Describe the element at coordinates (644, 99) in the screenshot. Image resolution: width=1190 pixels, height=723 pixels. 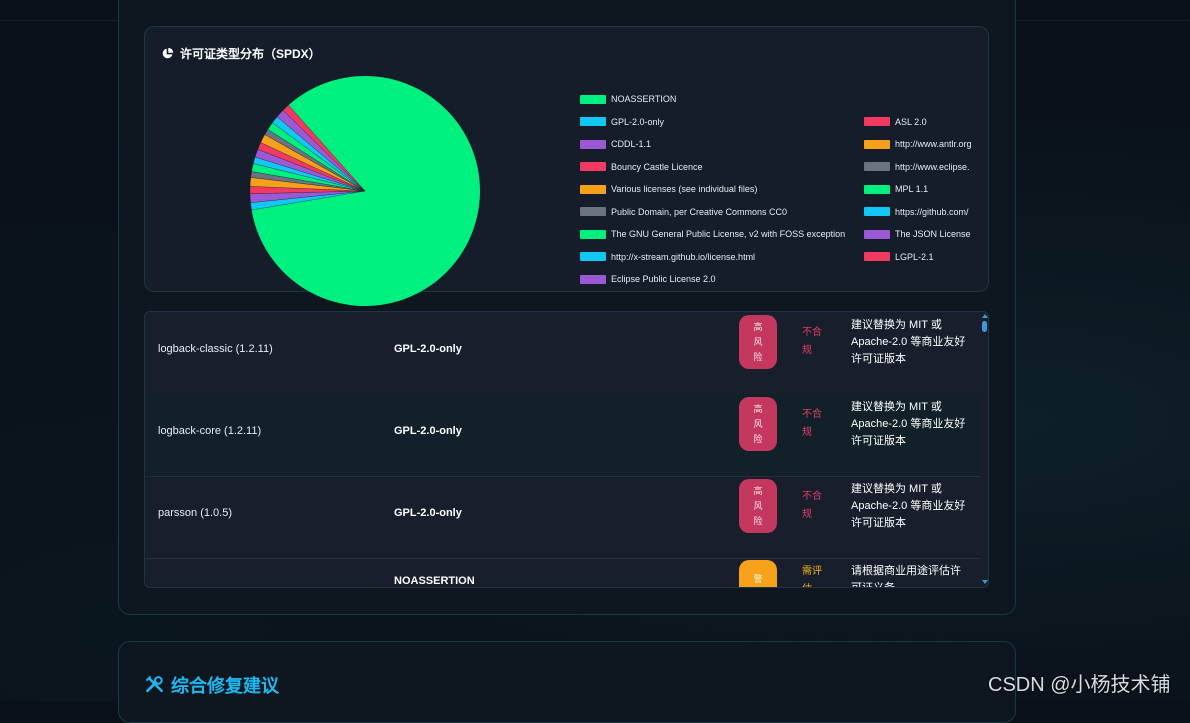
I see `legend-label: NOASSERTION` at that location.